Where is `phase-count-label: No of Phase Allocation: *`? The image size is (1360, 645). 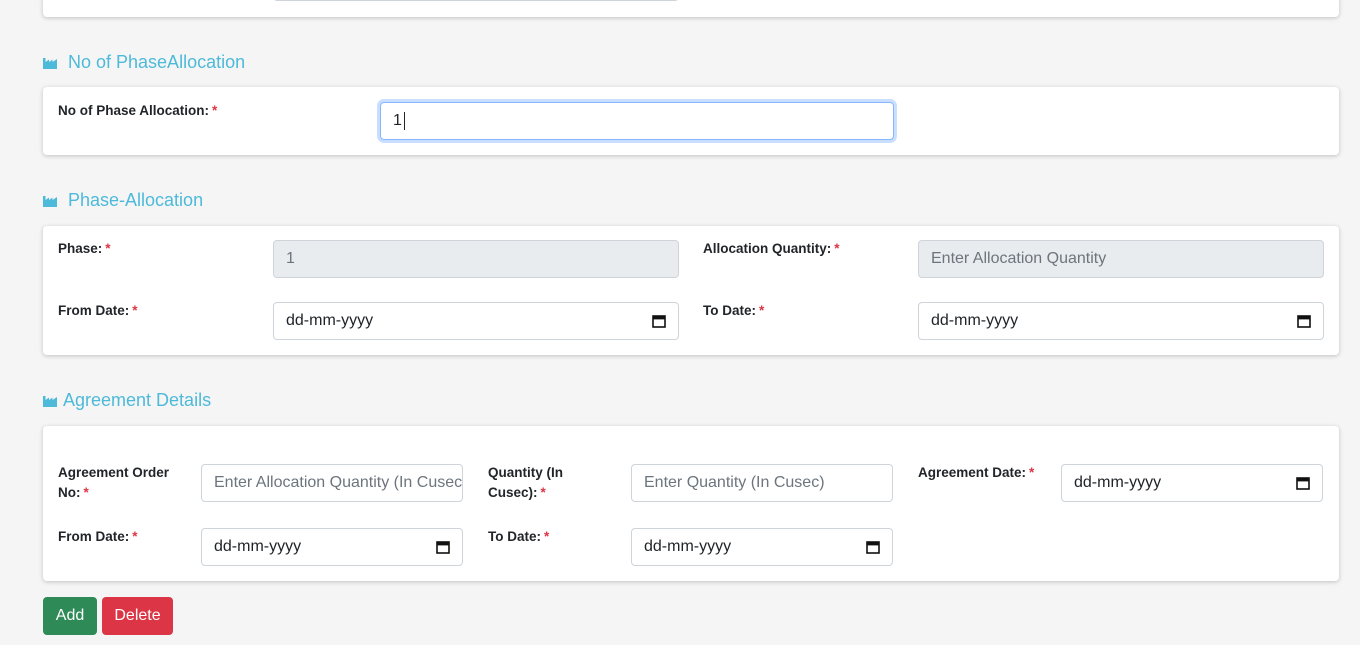
phase-count-label: No of Phase Allocation: * is located at coordinates (138, 110).